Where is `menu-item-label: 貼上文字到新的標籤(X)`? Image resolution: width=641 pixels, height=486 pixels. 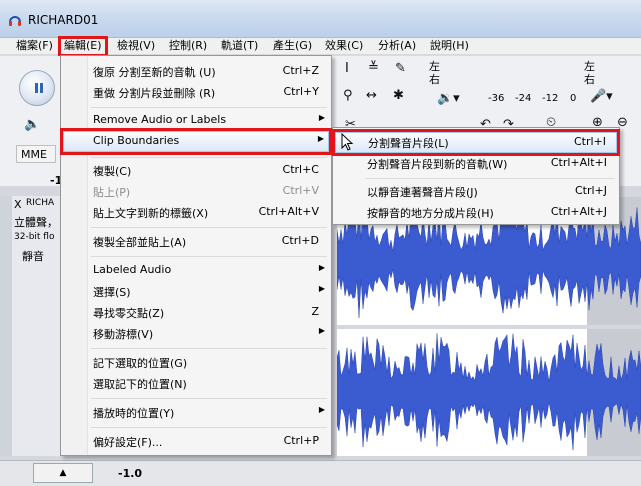 menu-item-label: 貼上文字到新的標籤(X) is located at coordinates (151, 213).